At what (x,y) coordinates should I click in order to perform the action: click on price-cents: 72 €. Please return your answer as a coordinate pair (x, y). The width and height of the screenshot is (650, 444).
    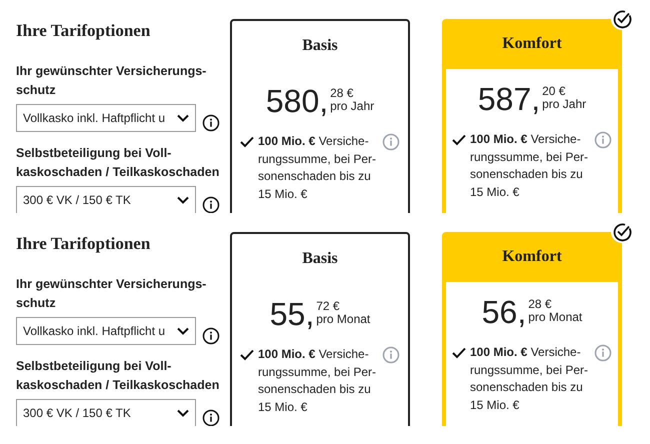
    Looking at the image, I should click on (328, 306).